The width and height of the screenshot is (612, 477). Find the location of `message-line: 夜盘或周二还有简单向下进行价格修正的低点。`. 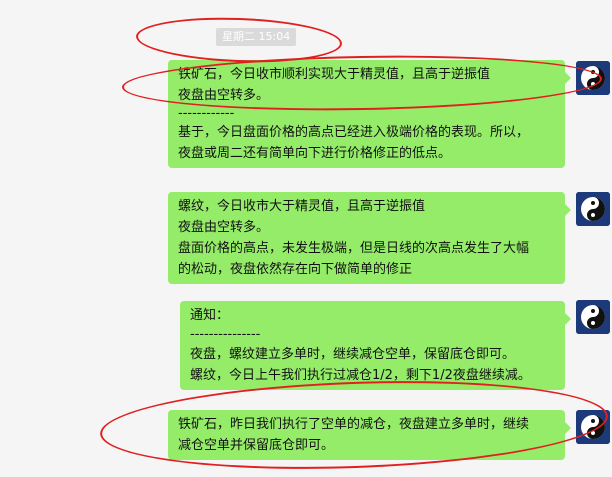

message-line: 夜盘或周二还有简单向下进行价格修正的低点。 is located at coordinates (315, 153).